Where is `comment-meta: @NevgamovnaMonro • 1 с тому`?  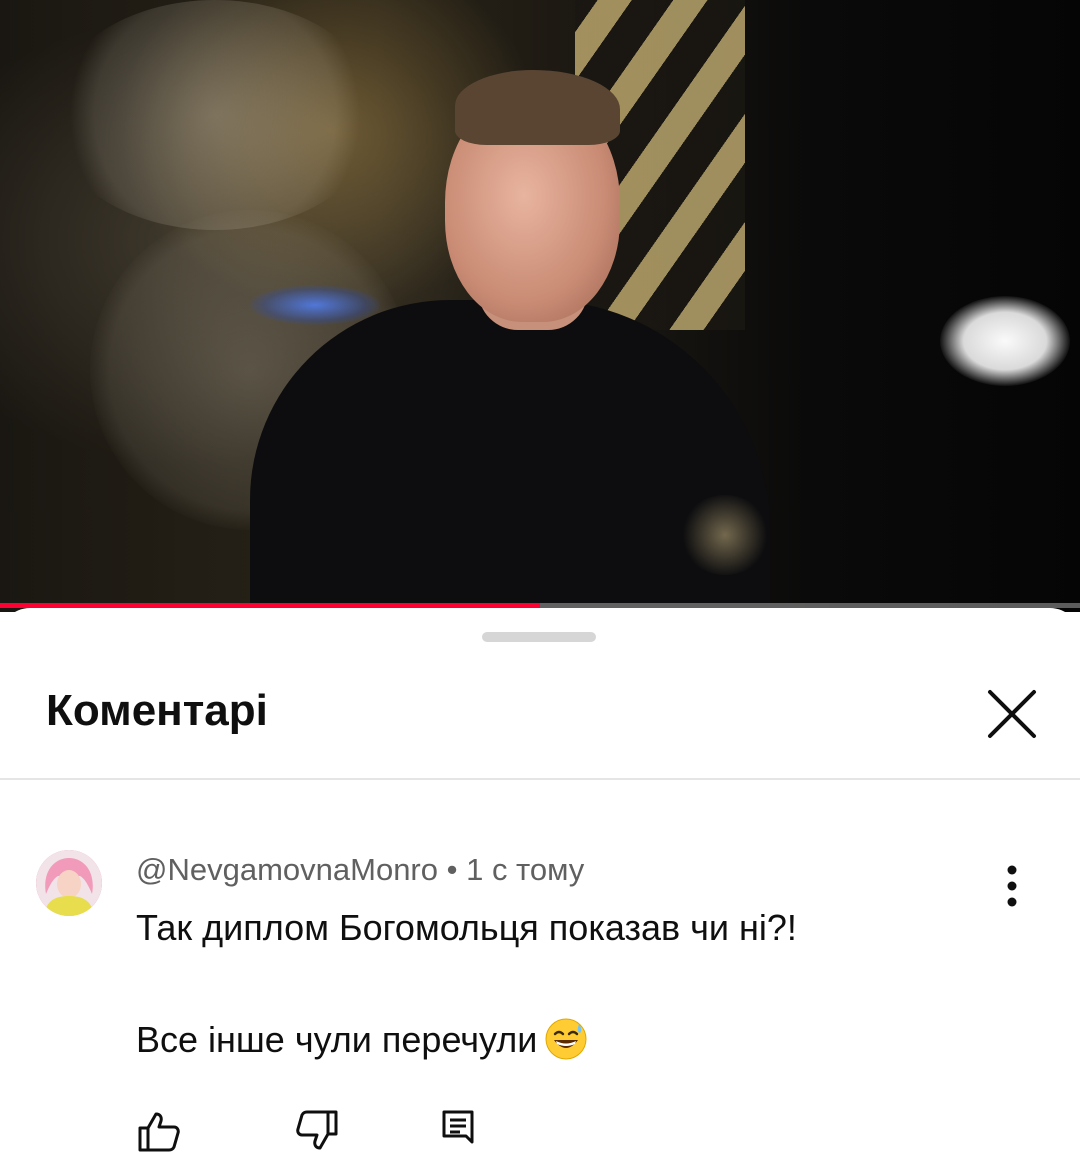 comment-meta: @NevgamovnaMonro • 1 с тому is located at coordinates (360, 870).